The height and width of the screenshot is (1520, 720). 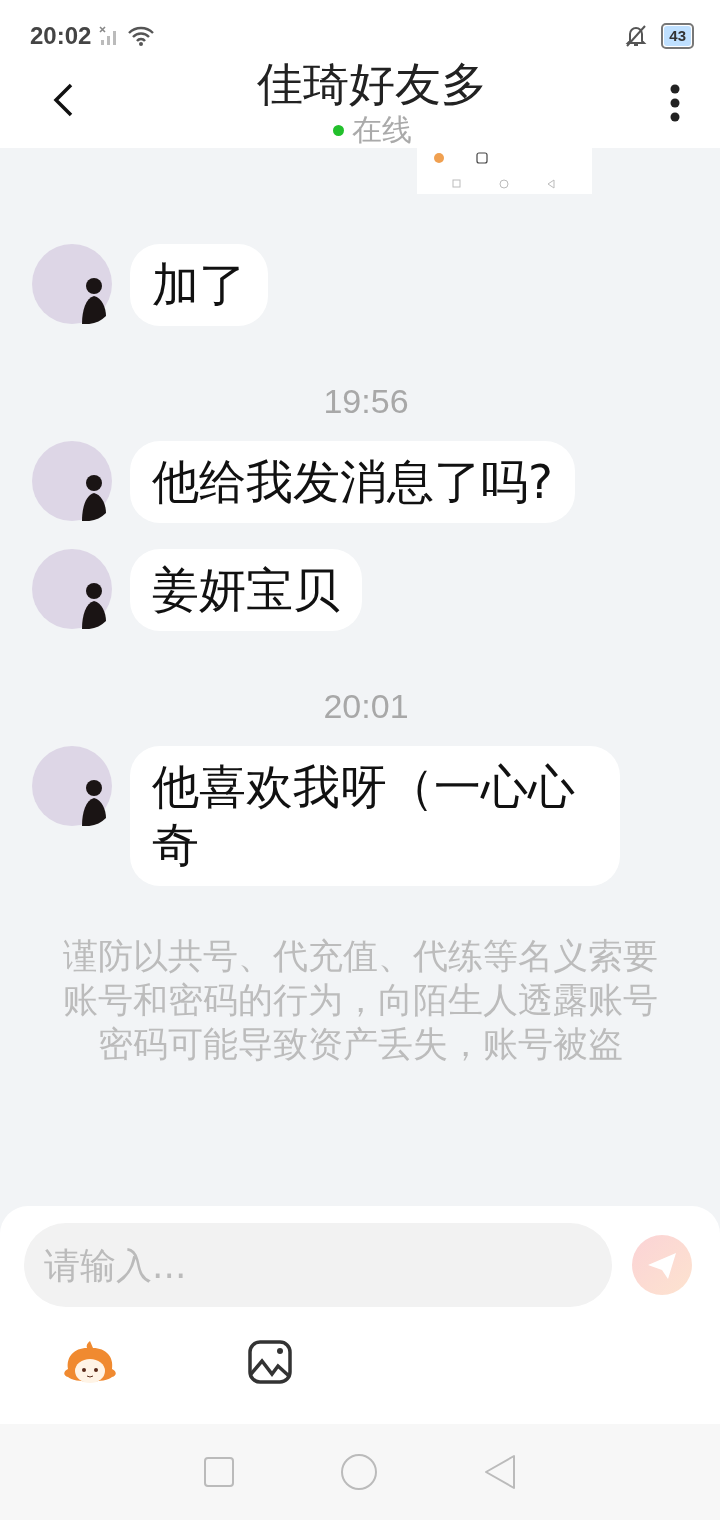 What do you see at coordinates (90, 1362) in the screenshot?
I see `mascot-emoji-icon` at bounding box center [90, 1362].